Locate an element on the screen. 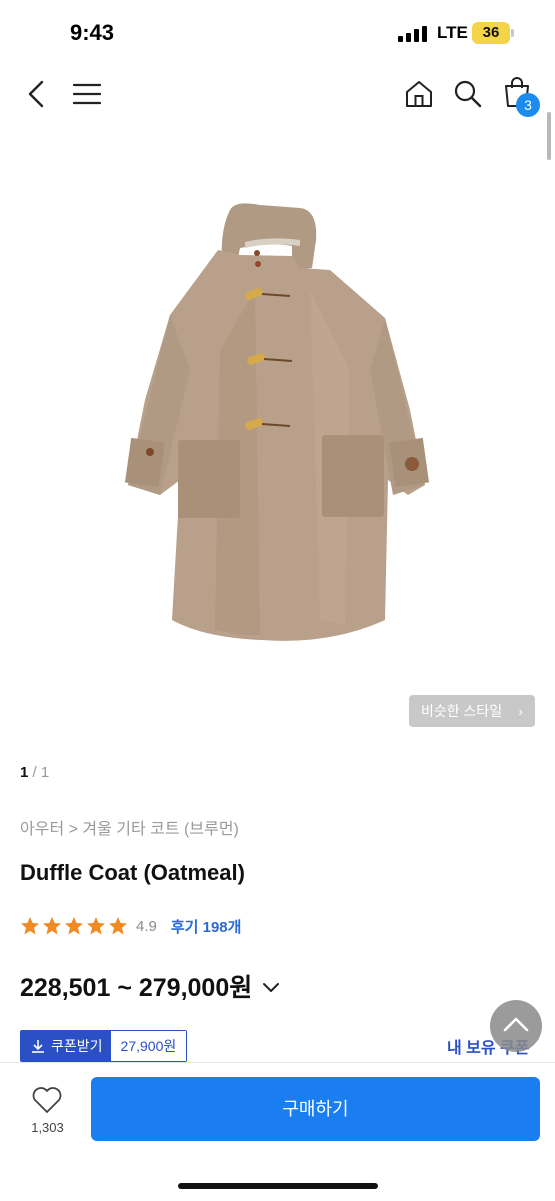 The image size is (555, 1201). home-icon is located at coordinates (419, 94).